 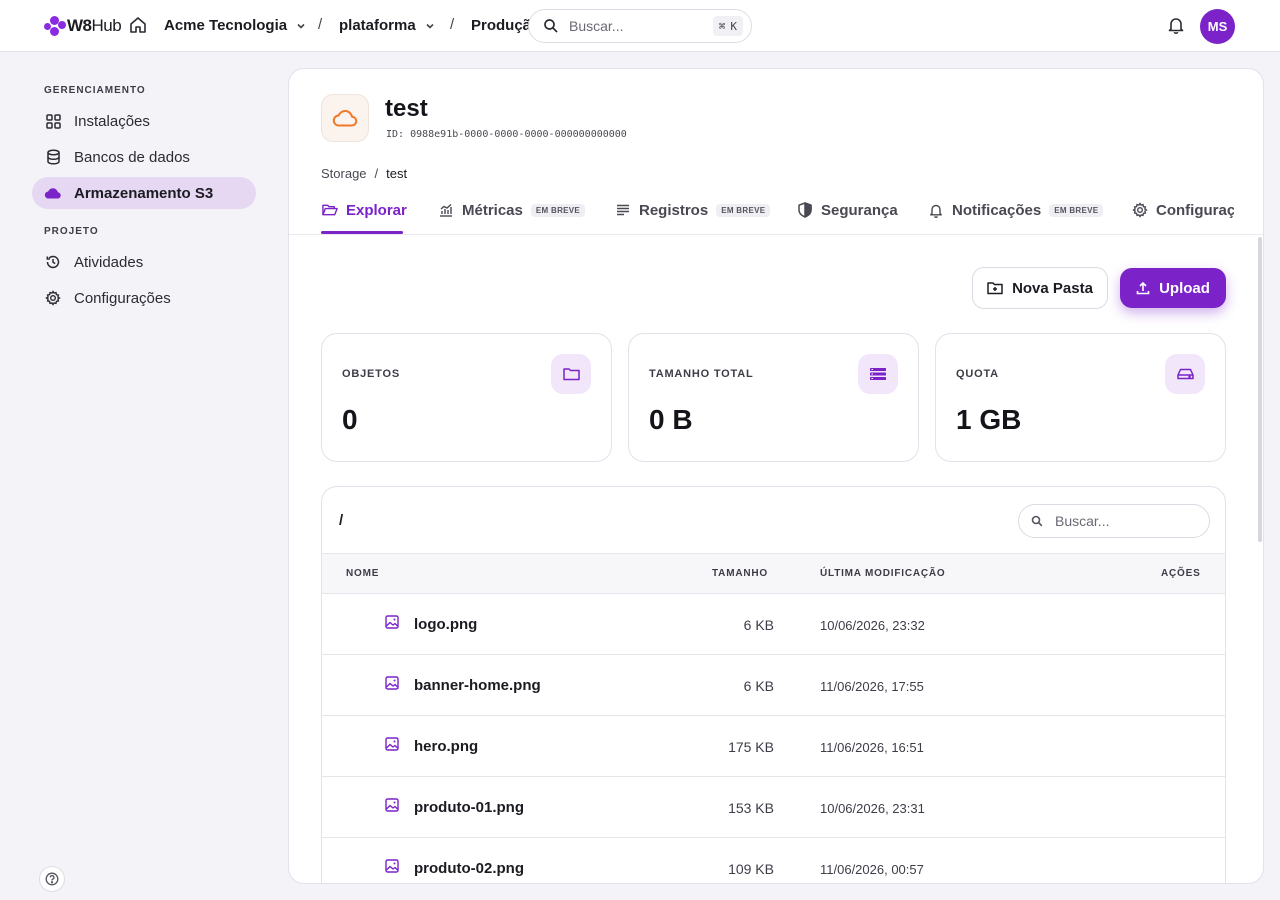 I want to click on environment-switcher: Produção, so click(x=501, y=25).